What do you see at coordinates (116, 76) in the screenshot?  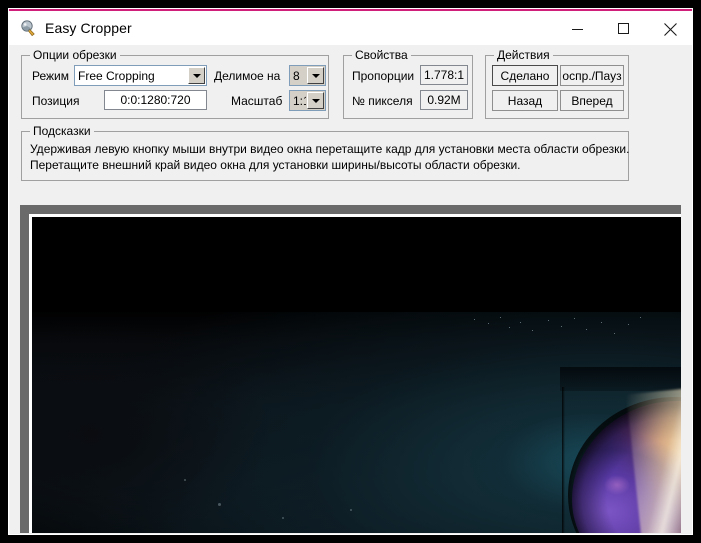 I see `mode-value: Free Cropping` at bounding box center [116, 76].